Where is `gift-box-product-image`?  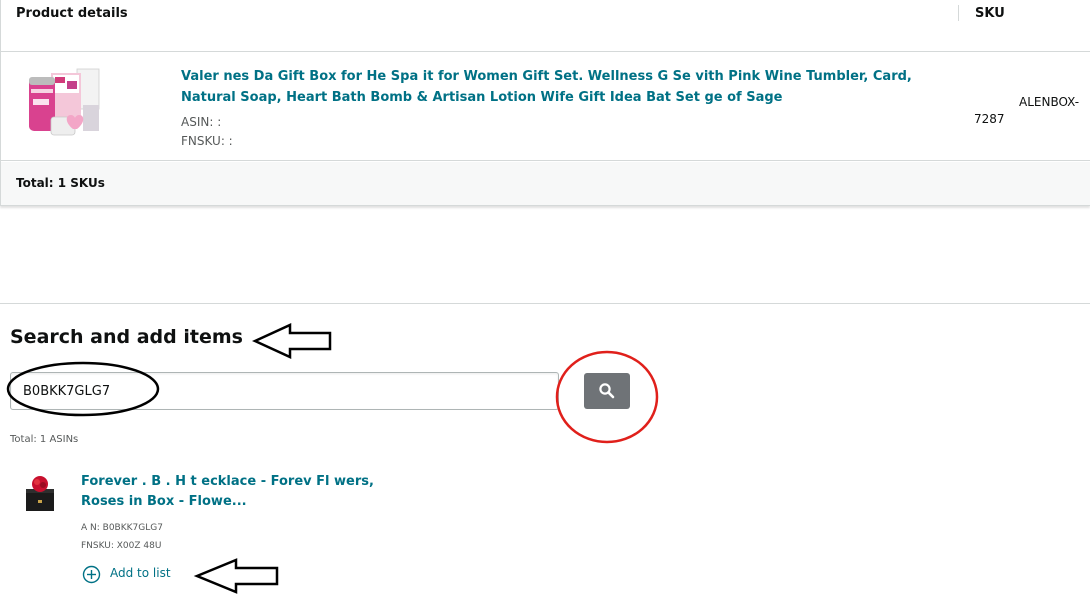 gift-box-product-image is located at coordinates (64, 103).